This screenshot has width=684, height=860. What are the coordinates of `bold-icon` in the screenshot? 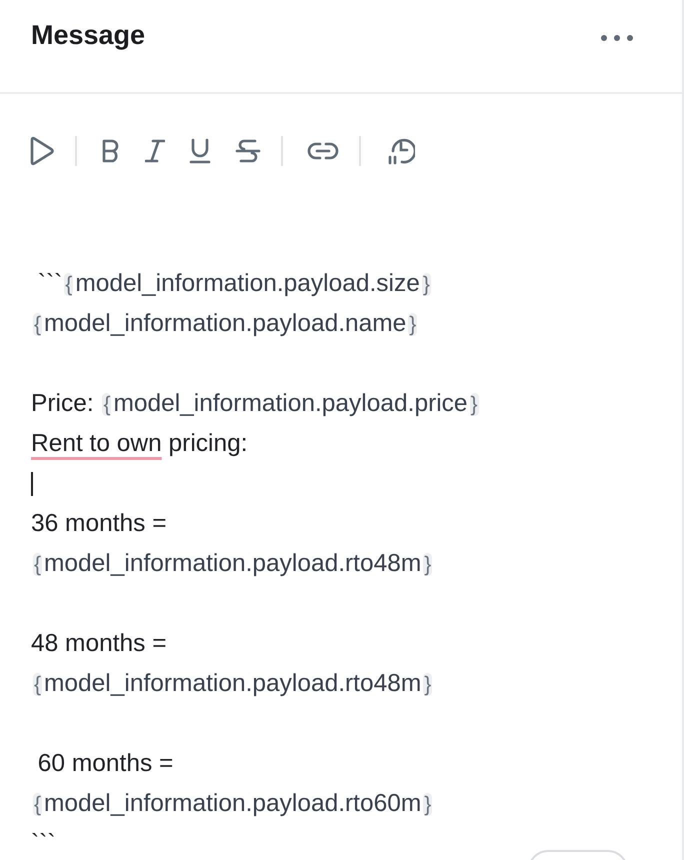 It's located at (111, 151).